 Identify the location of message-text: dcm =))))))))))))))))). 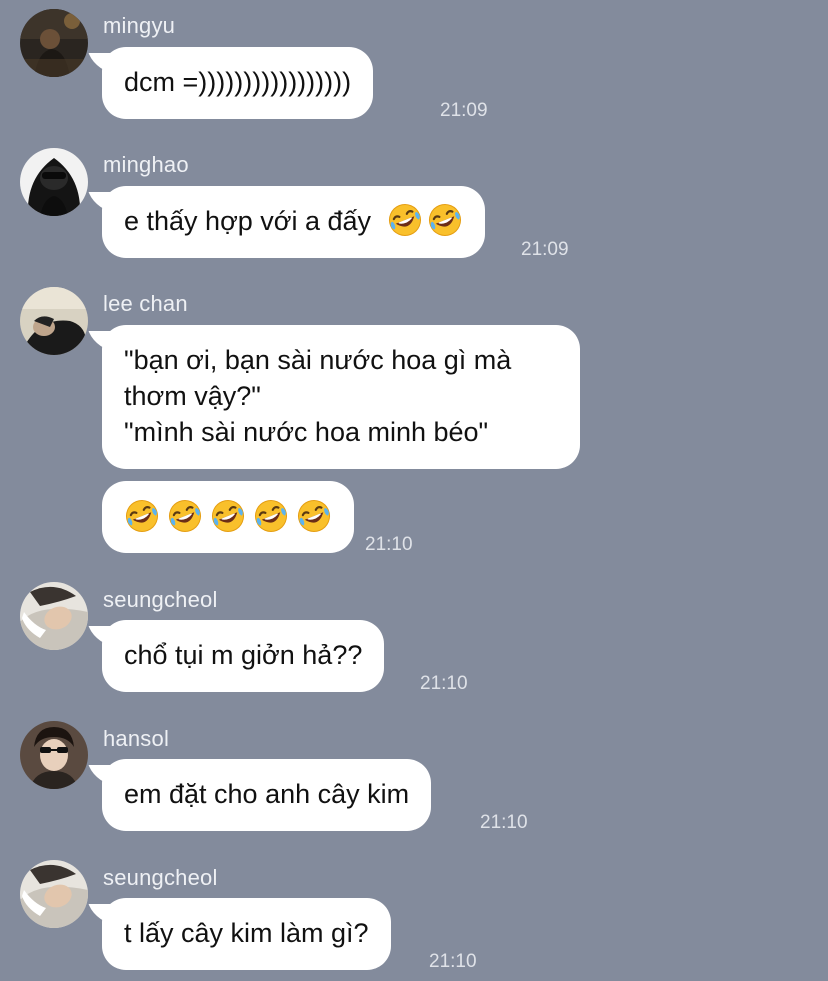
(238, 82).